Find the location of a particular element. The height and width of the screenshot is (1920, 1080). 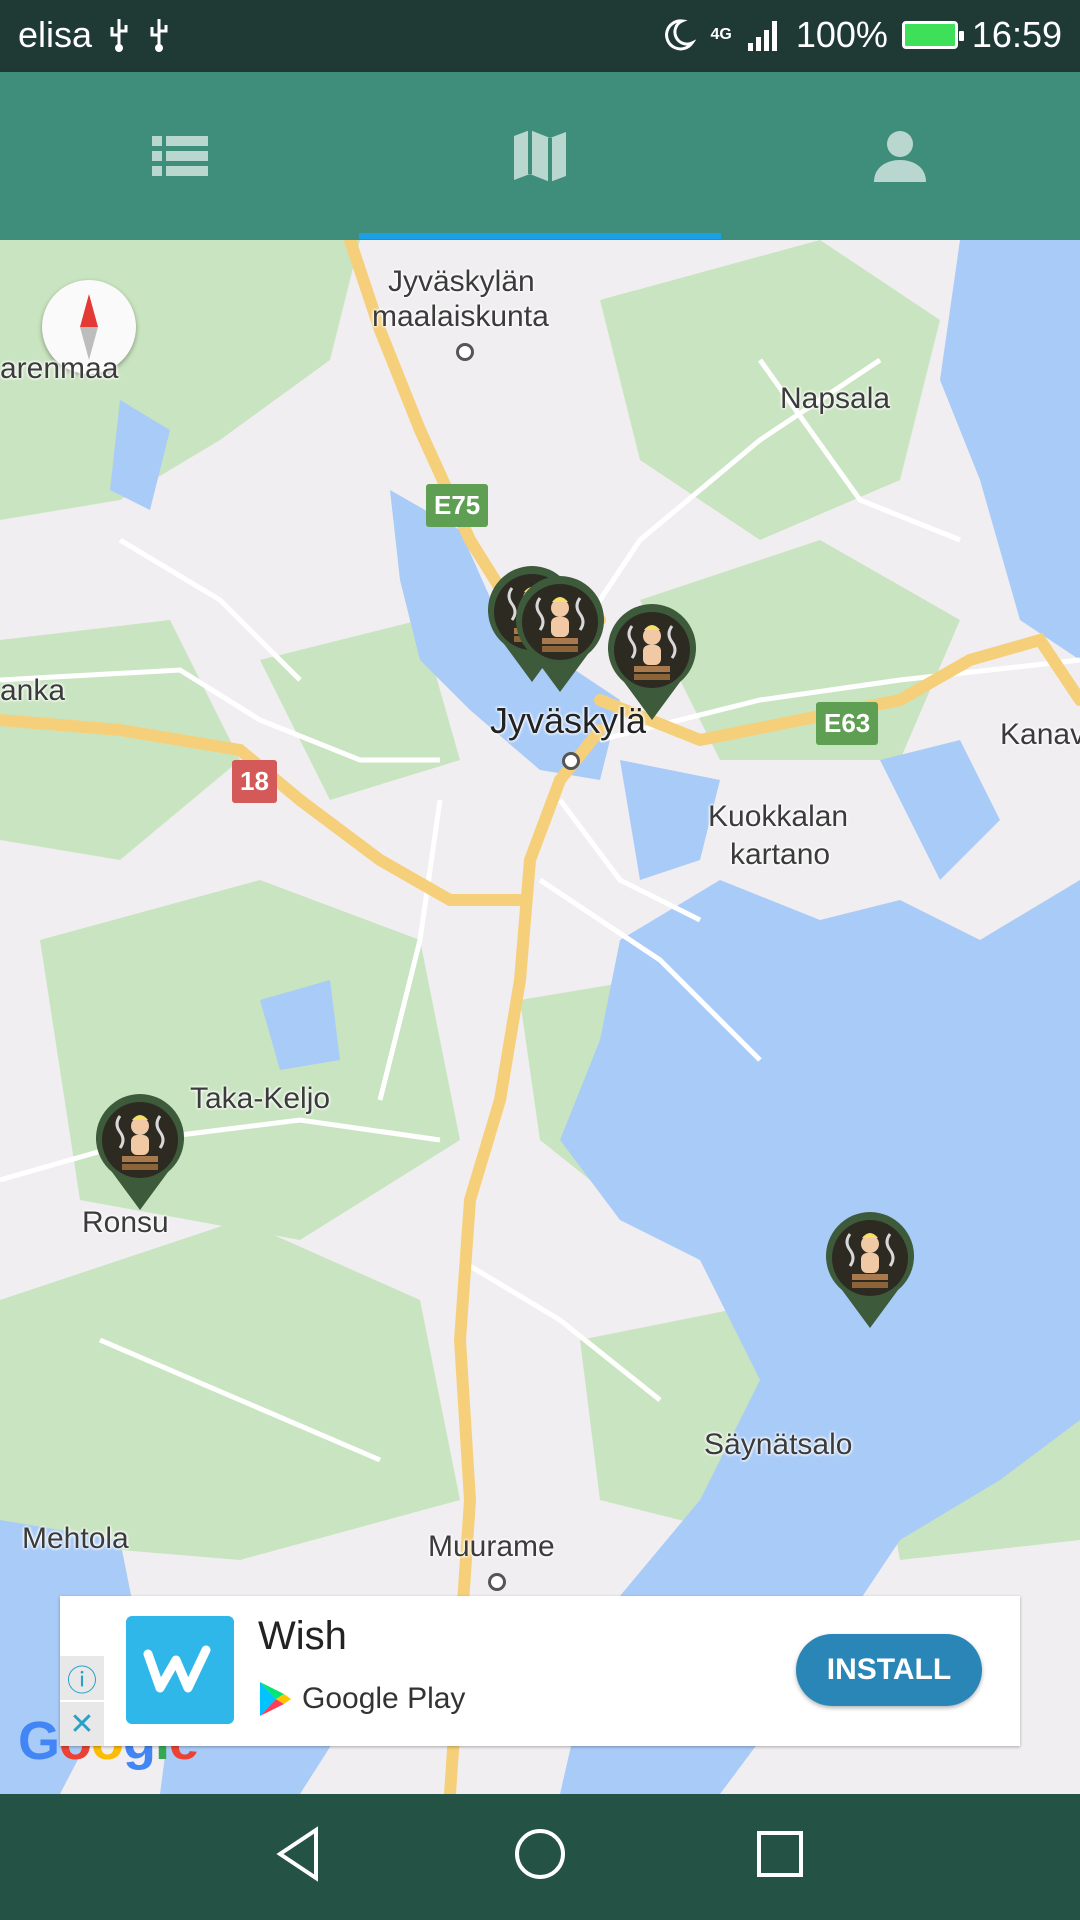

place-label: kartano is located at coordinates (780, 854).